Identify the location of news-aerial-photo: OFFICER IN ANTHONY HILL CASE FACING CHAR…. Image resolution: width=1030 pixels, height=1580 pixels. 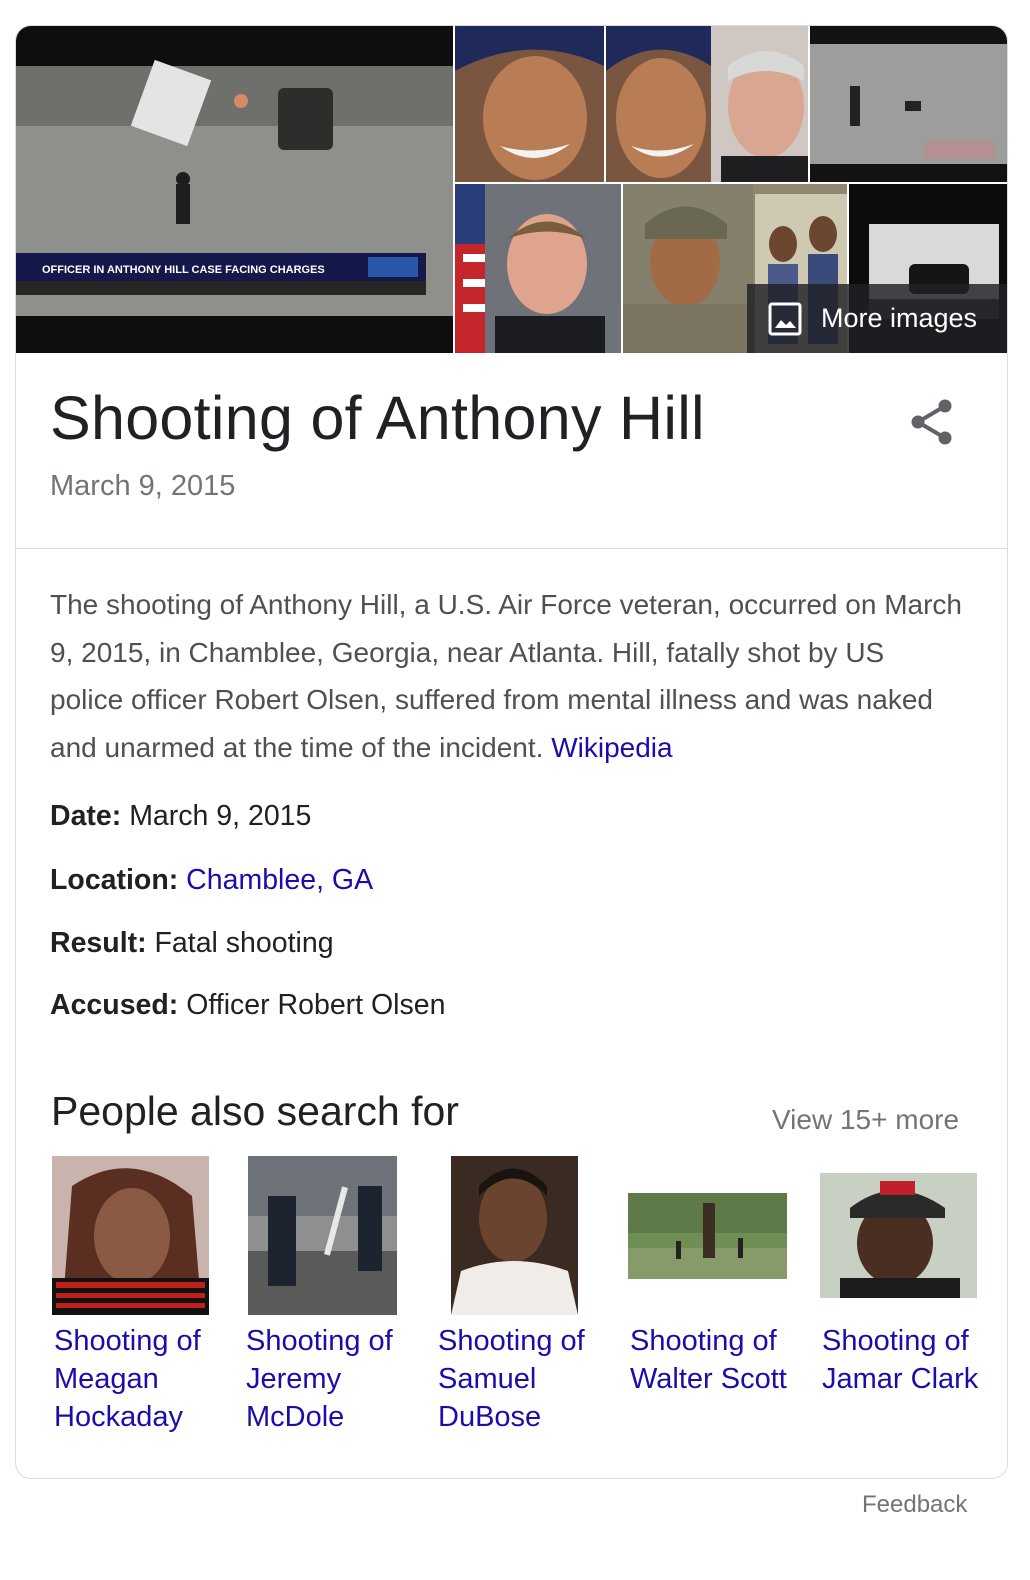
(234, 189).